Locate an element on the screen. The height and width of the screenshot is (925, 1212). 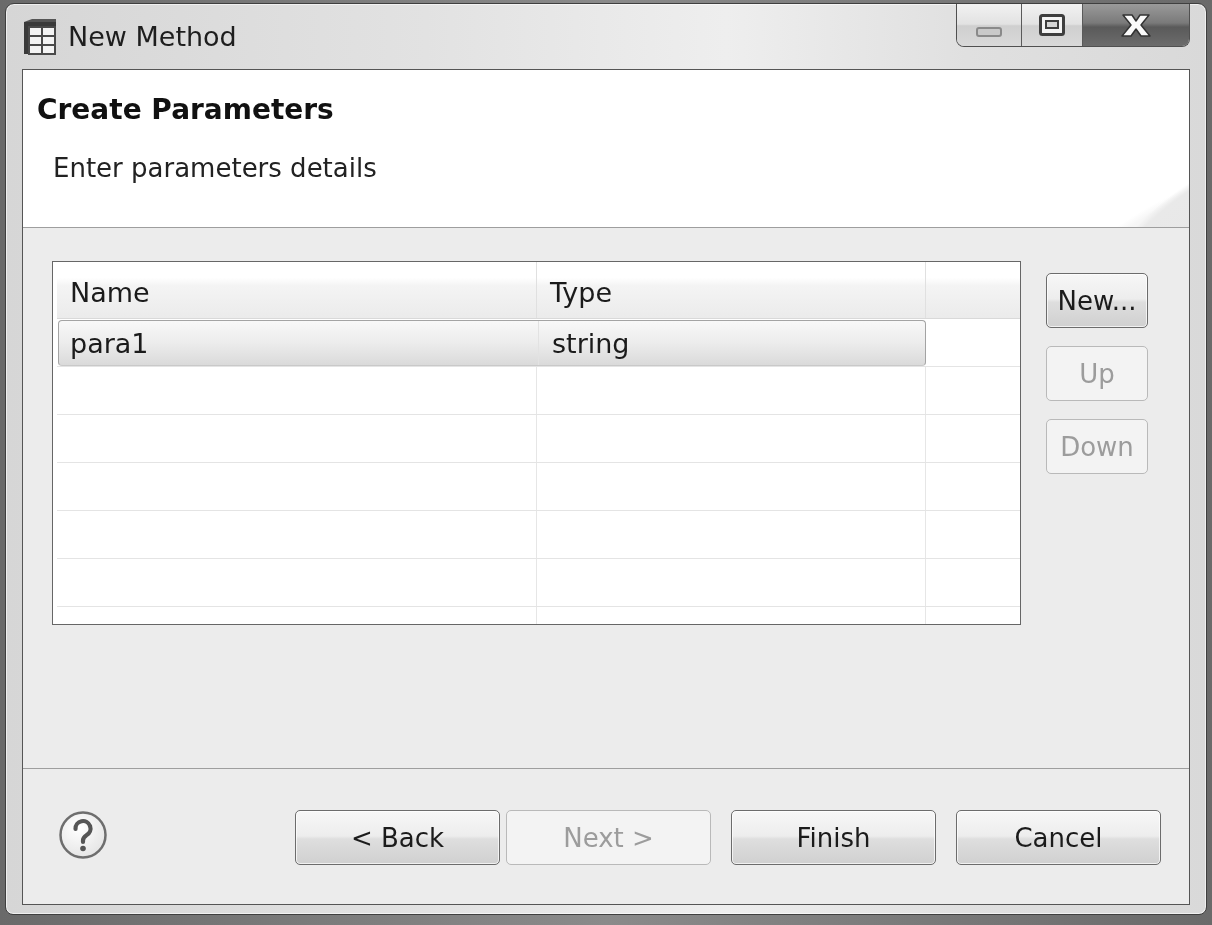
table-row: para1 string is located at coordinates (492, 343).